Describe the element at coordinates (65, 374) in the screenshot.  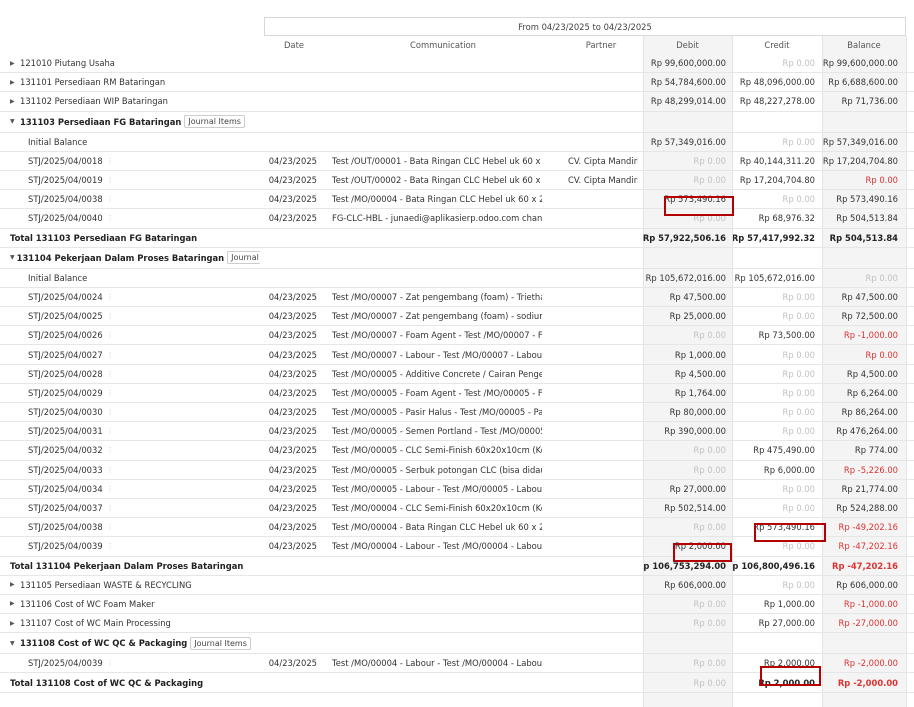
I see `row-name-text: STJ/2025/04/0028` at that location.